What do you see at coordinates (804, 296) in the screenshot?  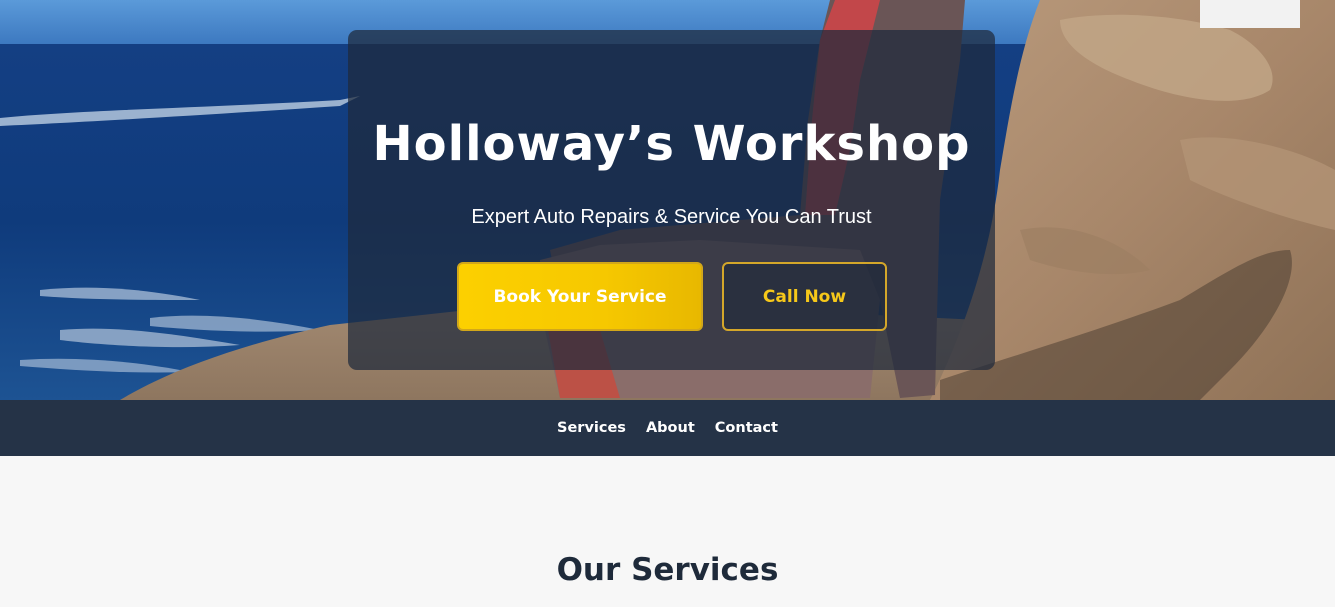 I see `call-now-button: Call Now` at bounding box center [804, 296].